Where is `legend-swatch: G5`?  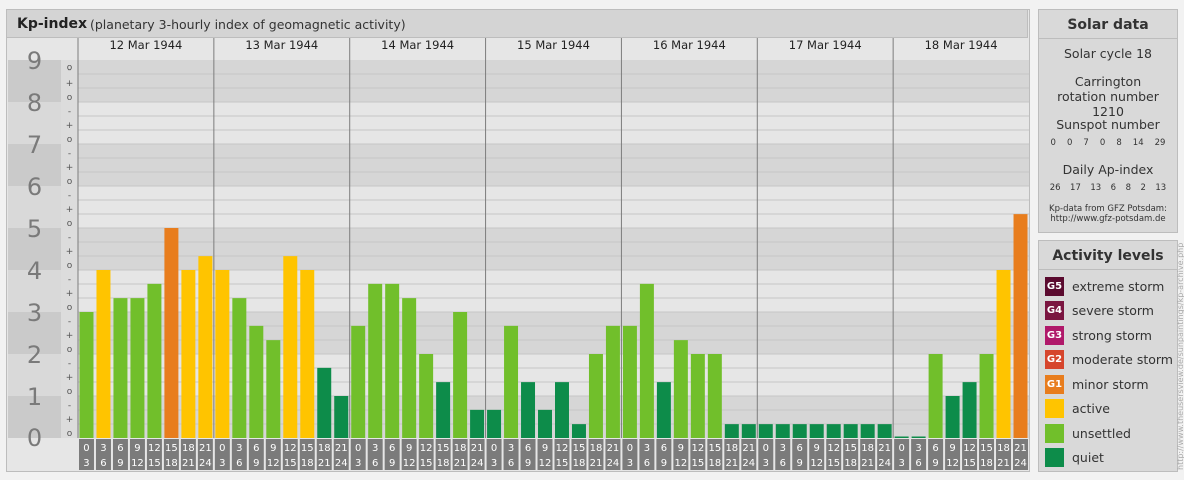
legend-swatch: G5 is located at coordinates (1054, 286).